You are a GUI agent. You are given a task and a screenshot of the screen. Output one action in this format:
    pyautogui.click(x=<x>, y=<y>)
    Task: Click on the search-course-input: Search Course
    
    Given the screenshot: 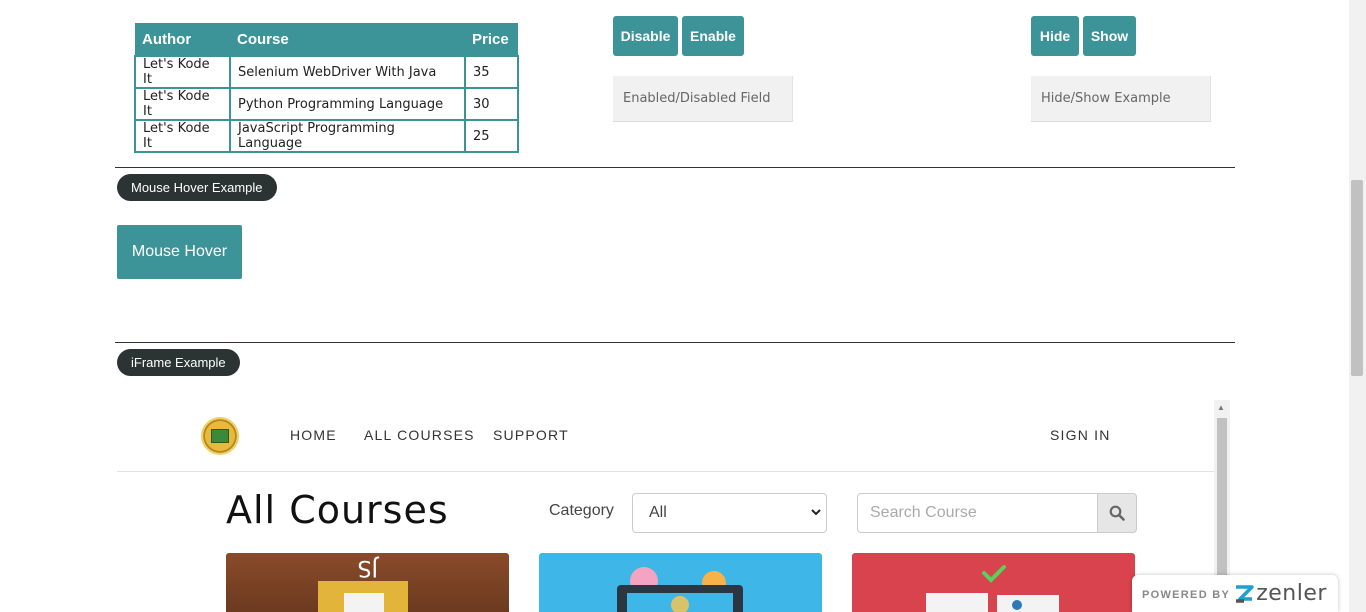 What is the action you would take?
    pyautogui.click(x=977, y=513)
    